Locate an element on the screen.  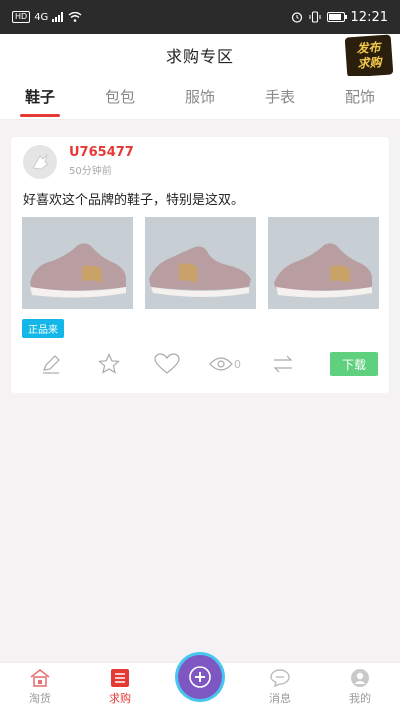
publish-badge-line1: 发布 is located at coordinates (368, 48).